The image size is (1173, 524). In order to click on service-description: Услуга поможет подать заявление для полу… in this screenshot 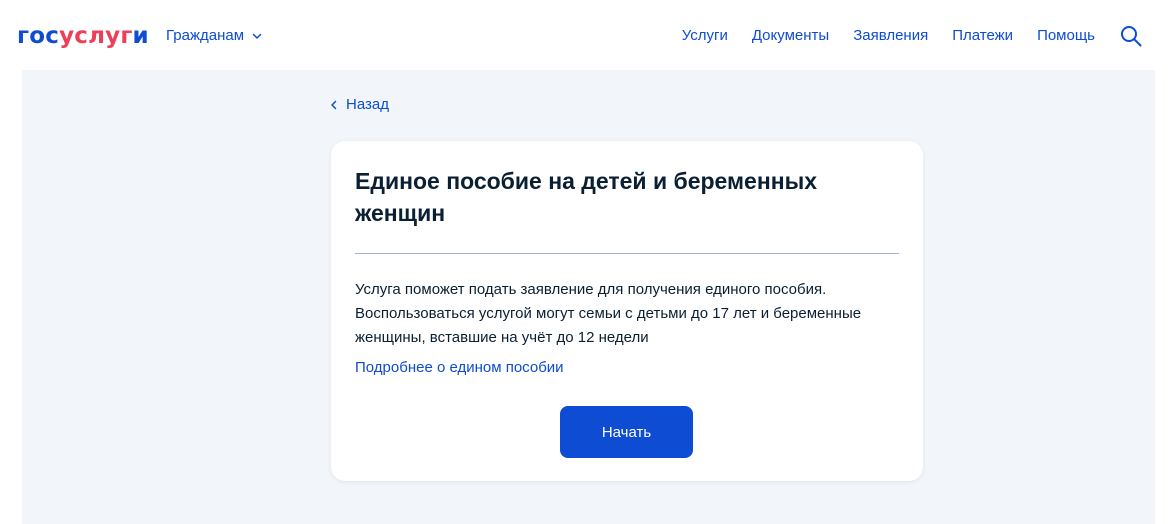, I will do `click(608, 313)`.